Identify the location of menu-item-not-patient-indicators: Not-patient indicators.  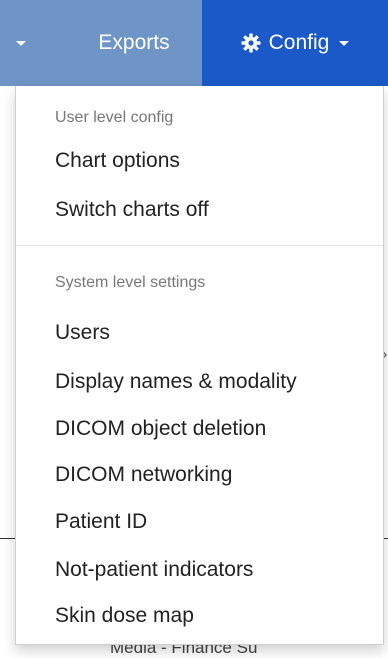
(154, 570).